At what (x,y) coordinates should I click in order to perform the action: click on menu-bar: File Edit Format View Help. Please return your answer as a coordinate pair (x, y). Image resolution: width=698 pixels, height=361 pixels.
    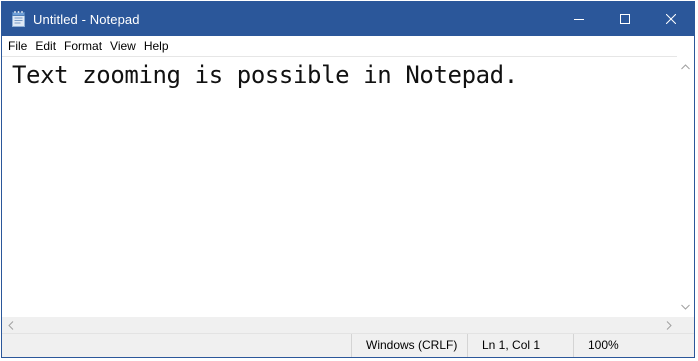
    Looking at the image, I should click on (348, 46).